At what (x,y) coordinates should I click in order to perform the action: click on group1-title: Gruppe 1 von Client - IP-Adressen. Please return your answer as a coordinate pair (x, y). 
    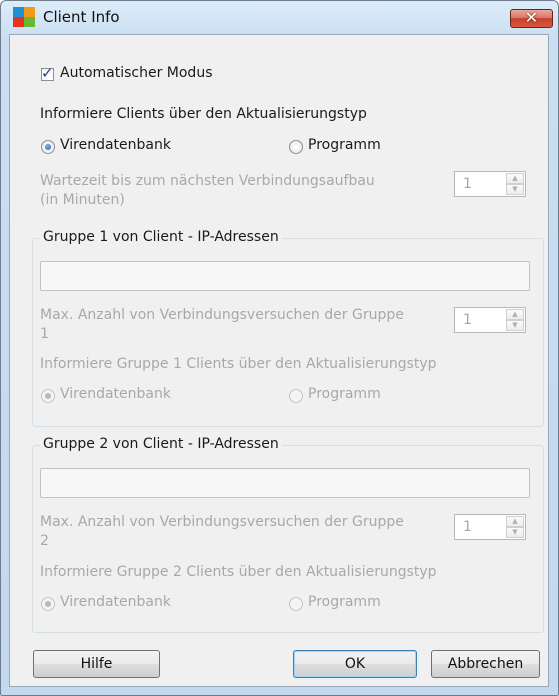
    Looking at the image, I should click on (161, 237).